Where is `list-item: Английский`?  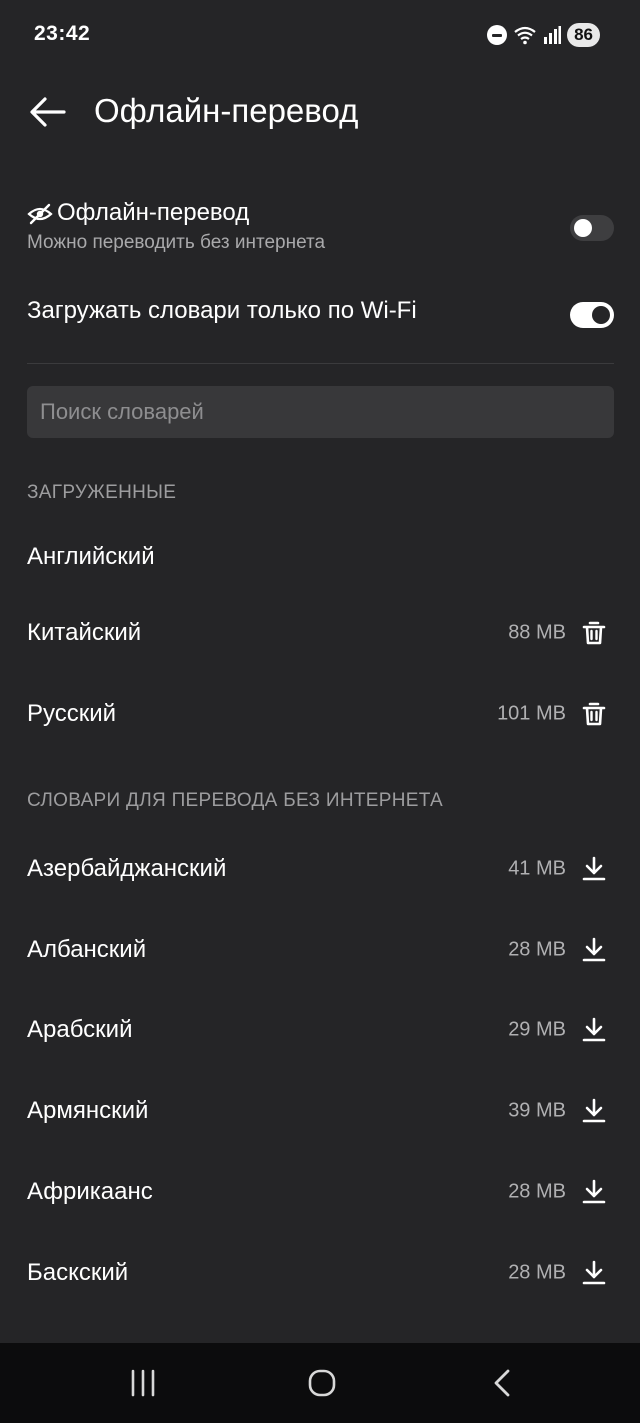 list-item: Английский is located at coordinates (320, 557).